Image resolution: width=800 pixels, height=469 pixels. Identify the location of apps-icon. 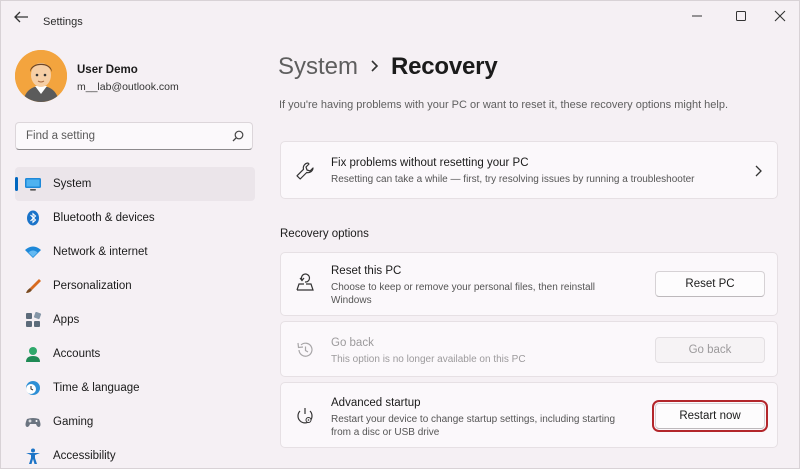
(34, 319).